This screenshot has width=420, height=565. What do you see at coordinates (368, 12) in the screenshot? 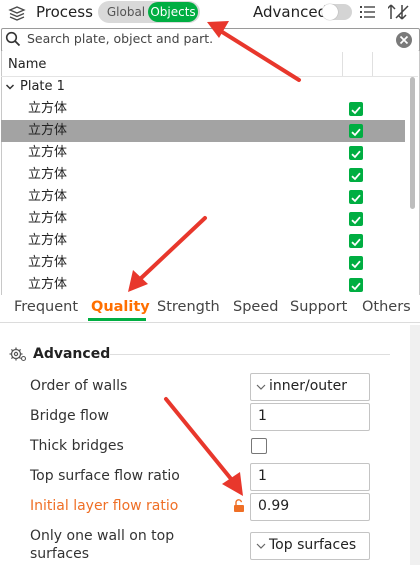
I see `list-icon` at bounding box center [368, 12].